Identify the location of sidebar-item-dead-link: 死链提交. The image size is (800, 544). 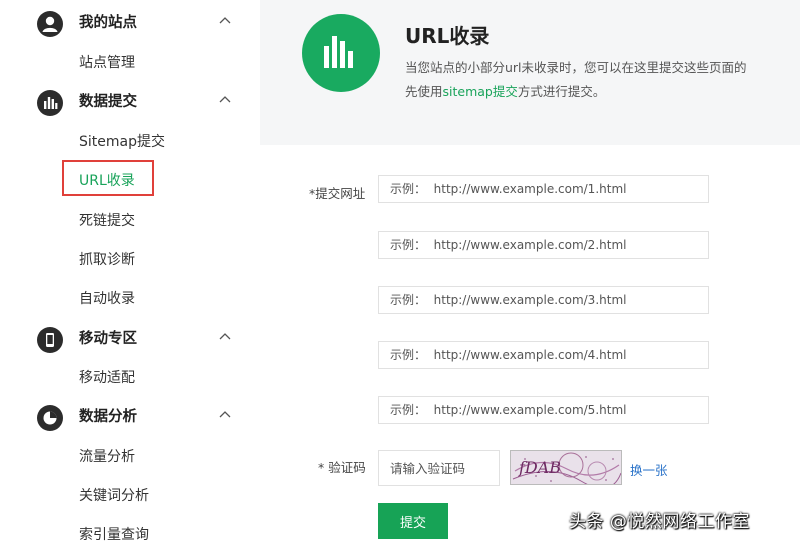
(107, 221).